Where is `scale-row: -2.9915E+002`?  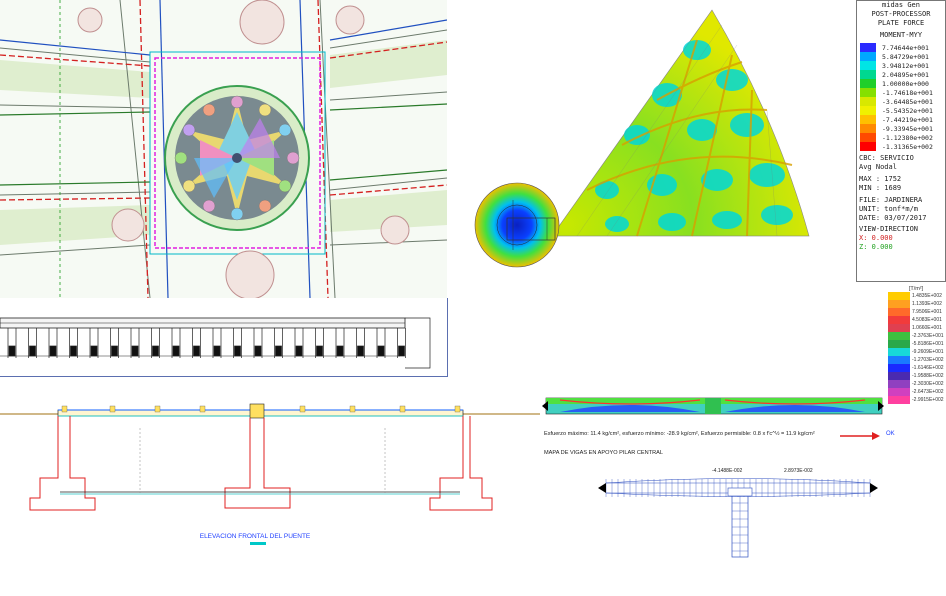
scale-row: -2.9915E+002 is located at coordinates (916, 400).